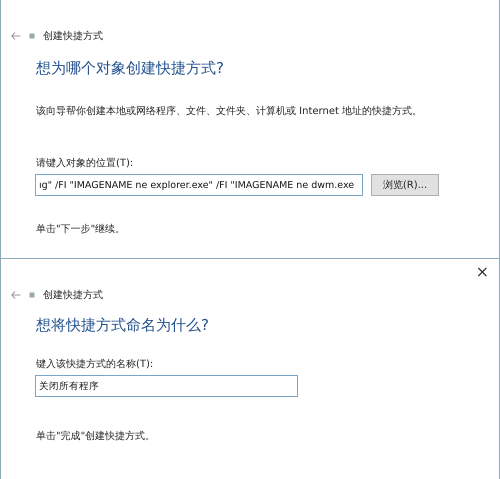 This screenshot has height=479, width=500. Describe the element at coordinates (95, 436) in the screenshot. I see `instruction-text: 单击"完成"创建快捷方式。` at that location.